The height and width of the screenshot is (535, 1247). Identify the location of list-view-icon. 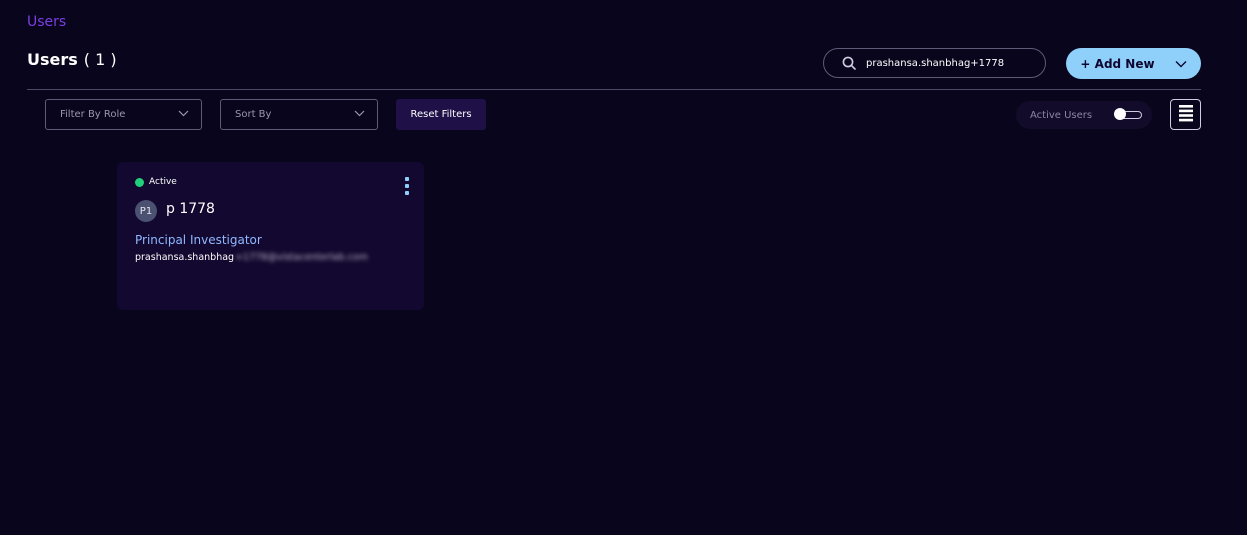
(1185, 115).